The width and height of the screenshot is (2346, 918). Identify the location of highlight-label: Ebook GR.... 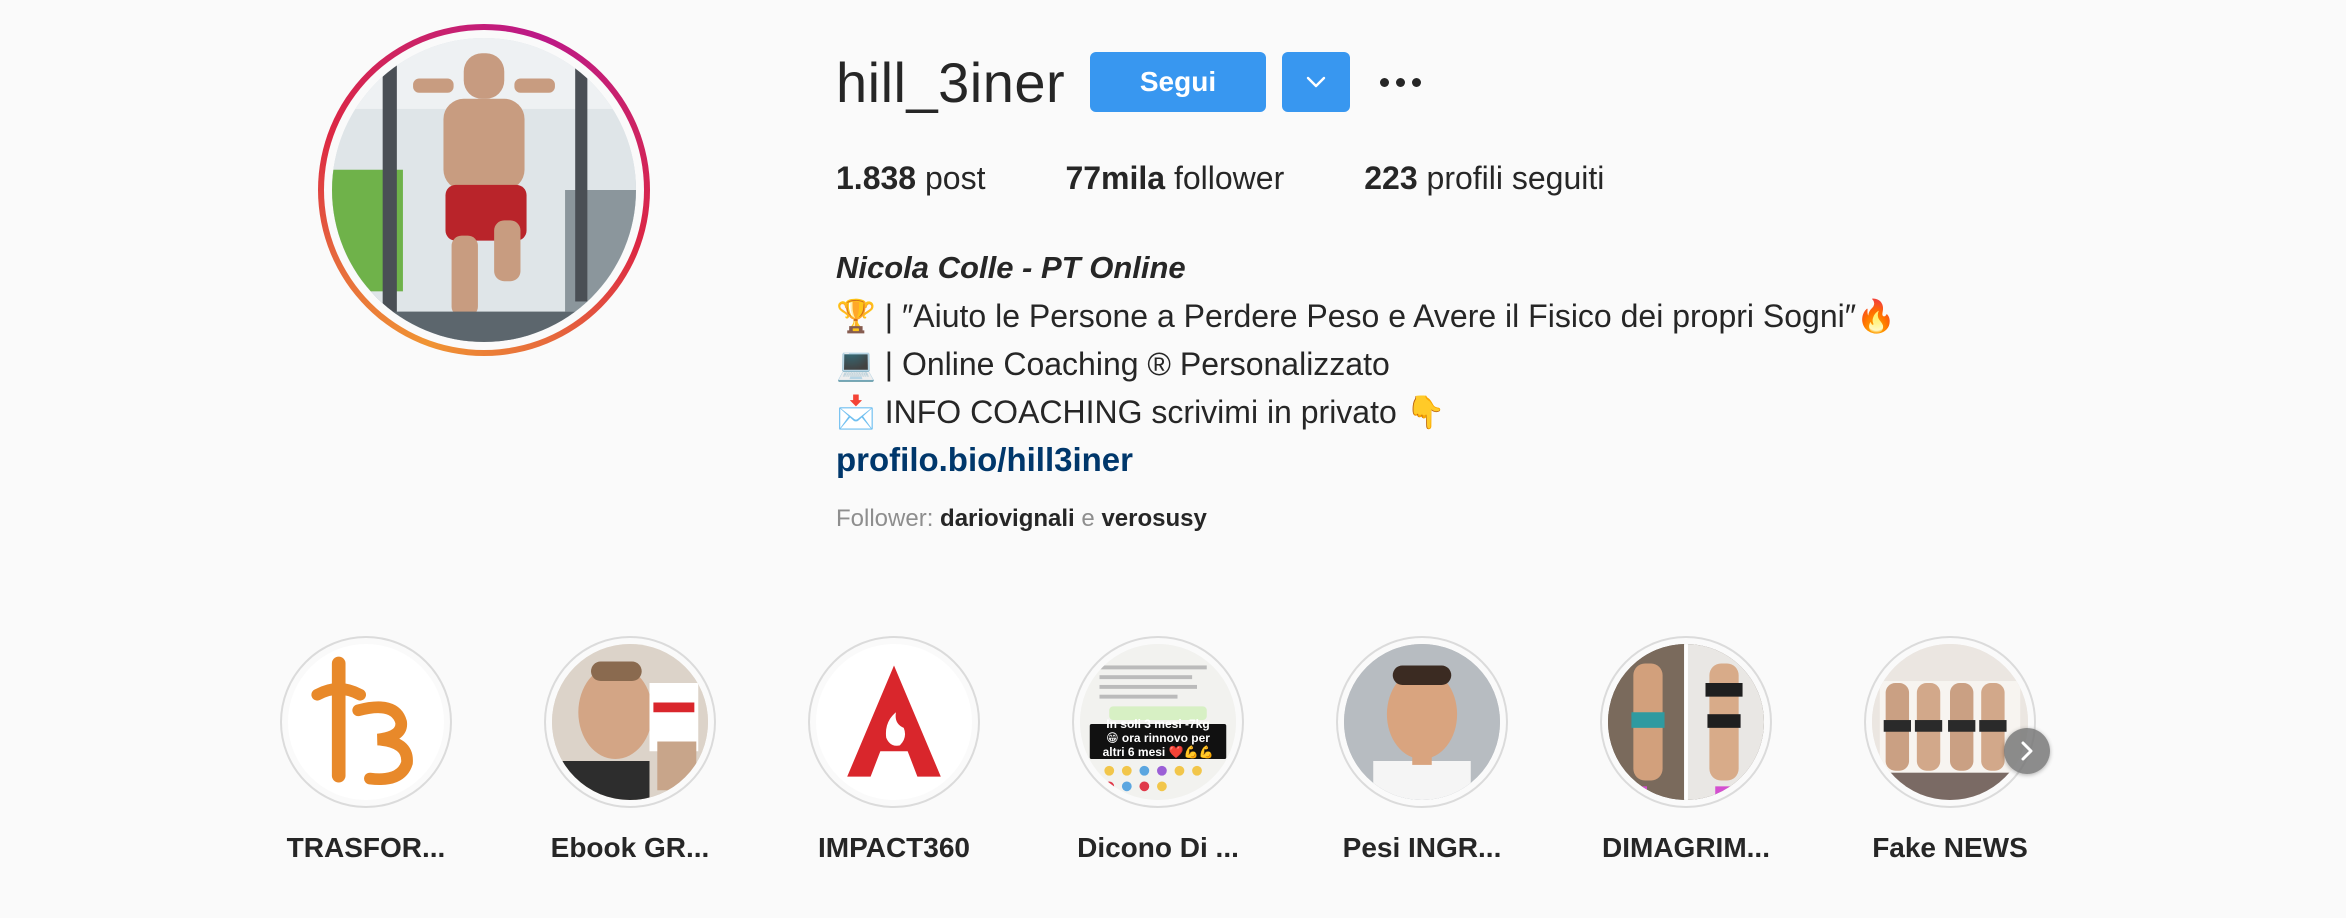
(630, 847).